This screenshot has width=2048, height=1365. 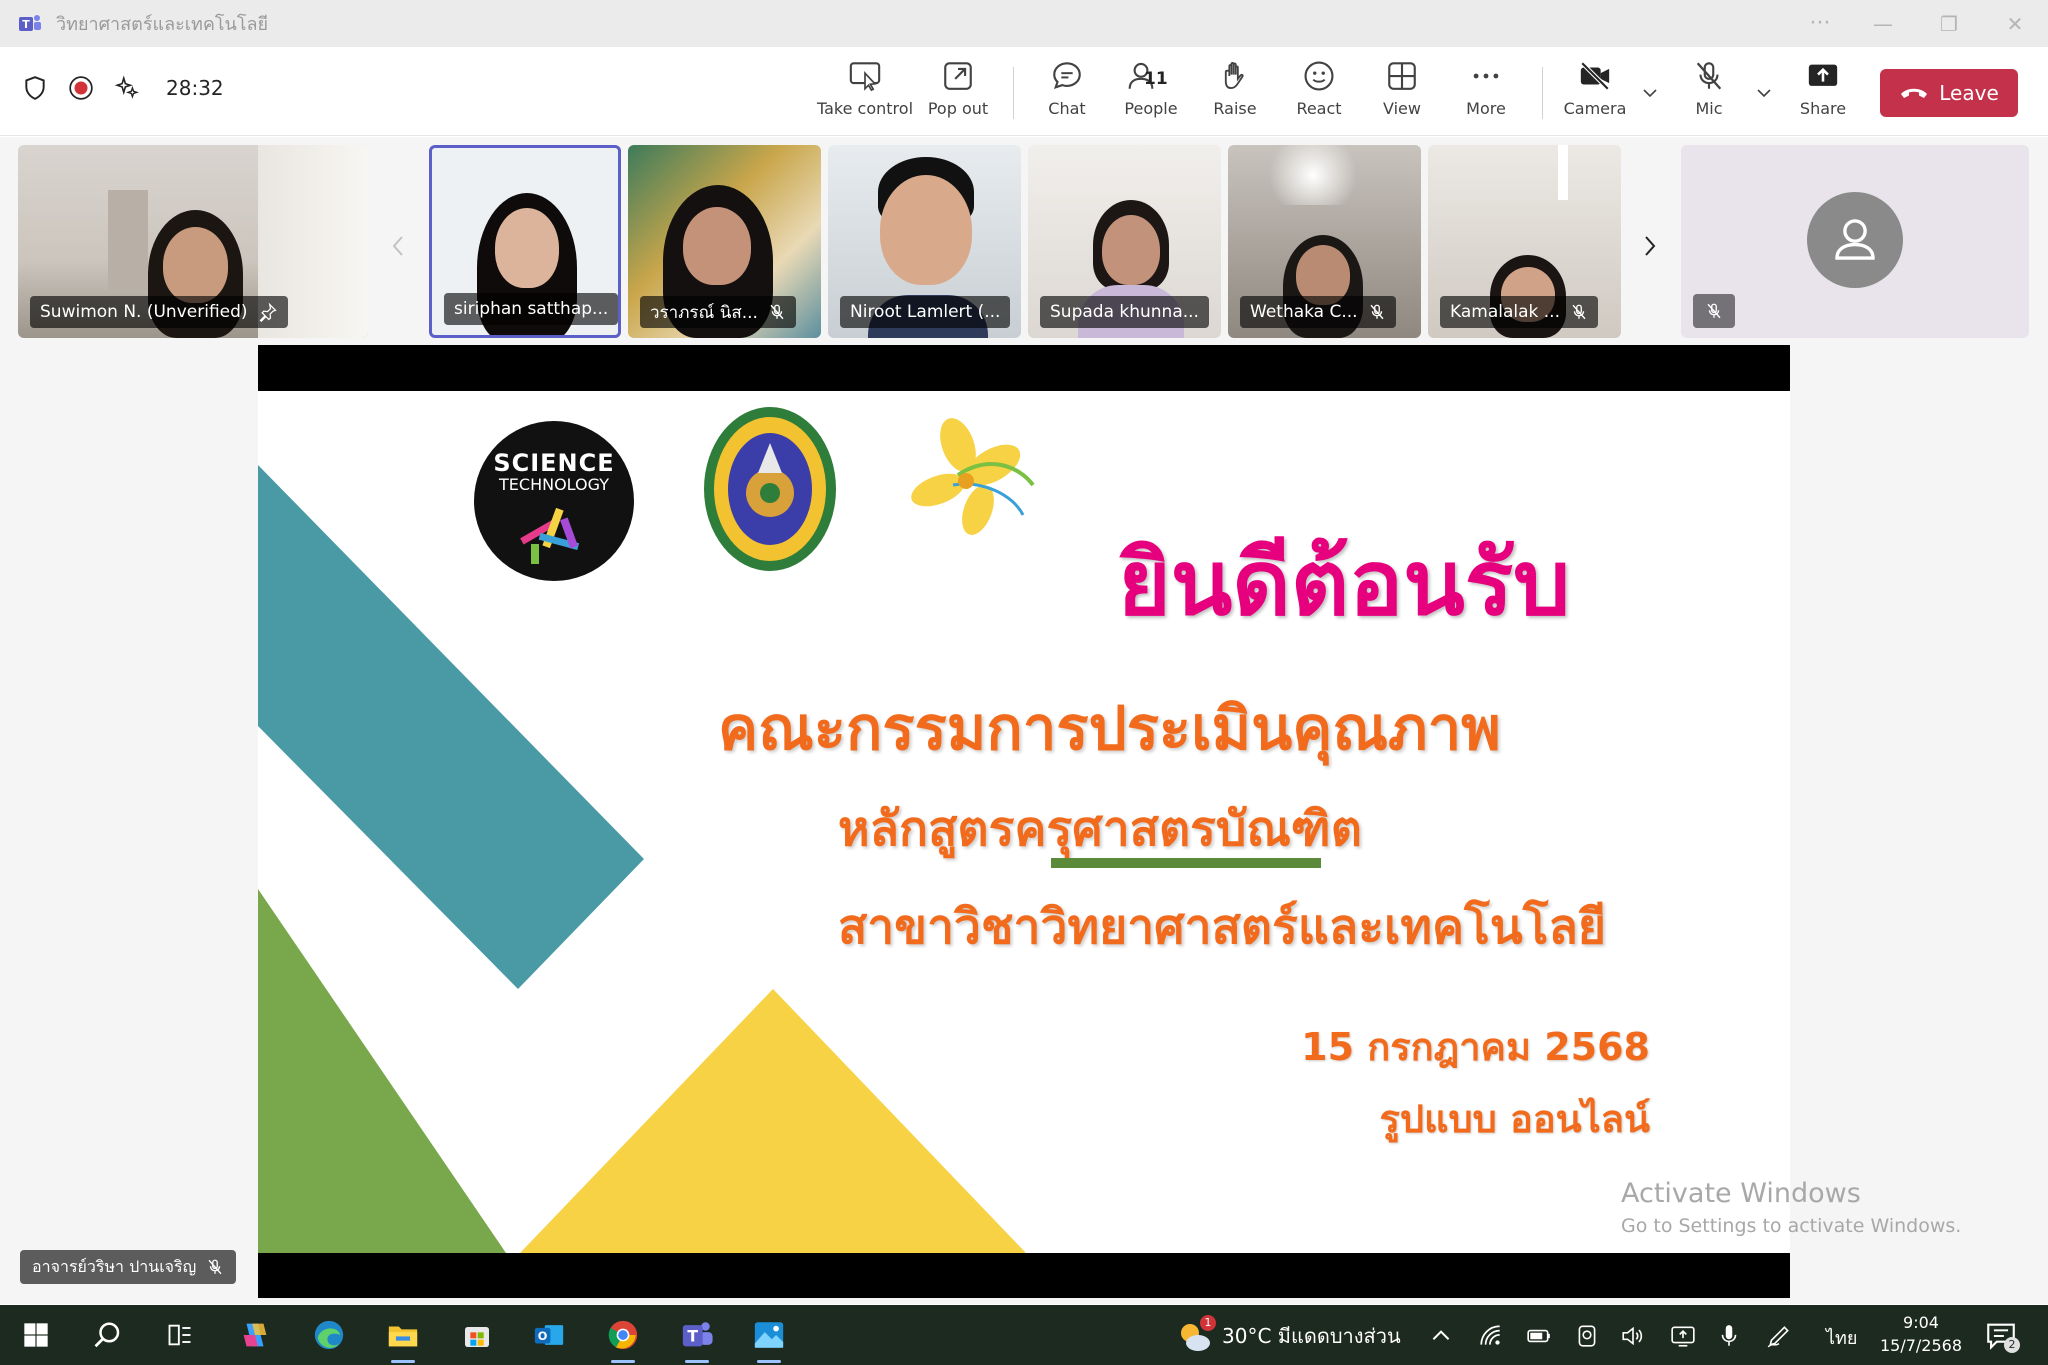 I want to click on search-button, so click(x=108, y=1335).